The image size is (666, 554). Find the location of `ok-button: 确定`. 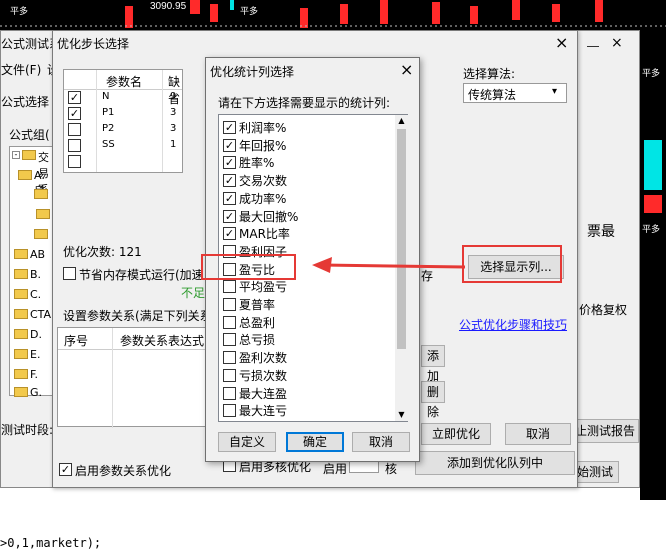

ok-button: 确定 is located at coordinates (315, 442).